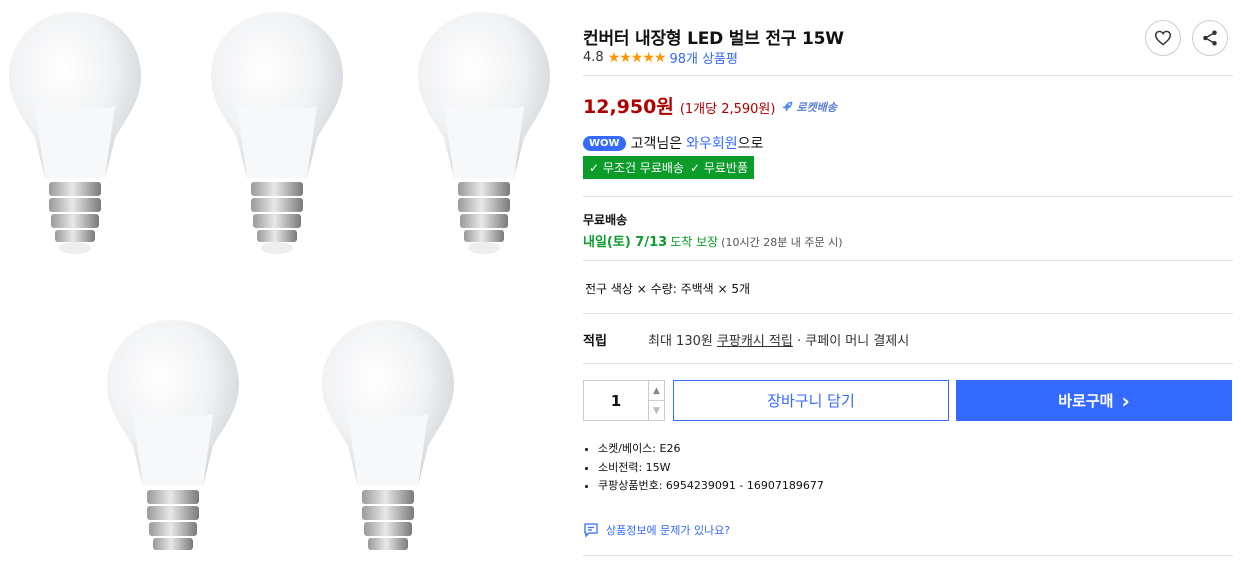  I want to click on order-cutoff: (10시간 28분 내 주문 시), so click(782, 242).